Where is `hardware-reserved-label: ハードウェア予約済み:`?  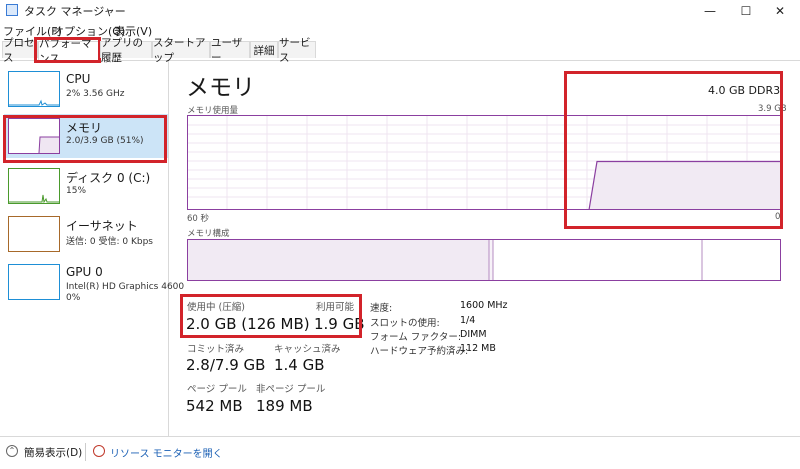 hardware-reserved-label: ハードウェア予約済み: is located at coordinates (419, 351).